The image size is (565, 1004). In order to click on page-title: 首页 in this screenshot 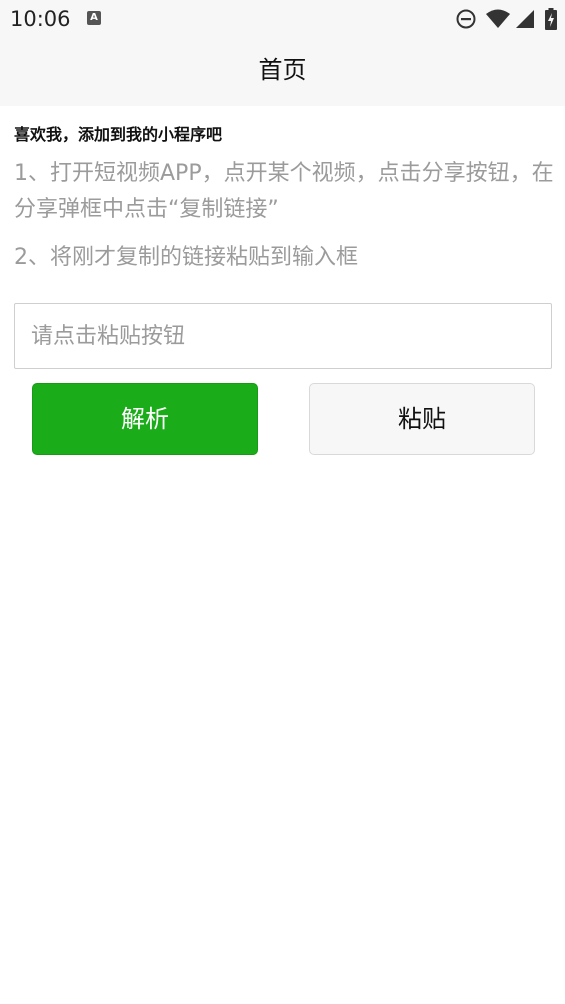, I will do `click(282, 70)`.